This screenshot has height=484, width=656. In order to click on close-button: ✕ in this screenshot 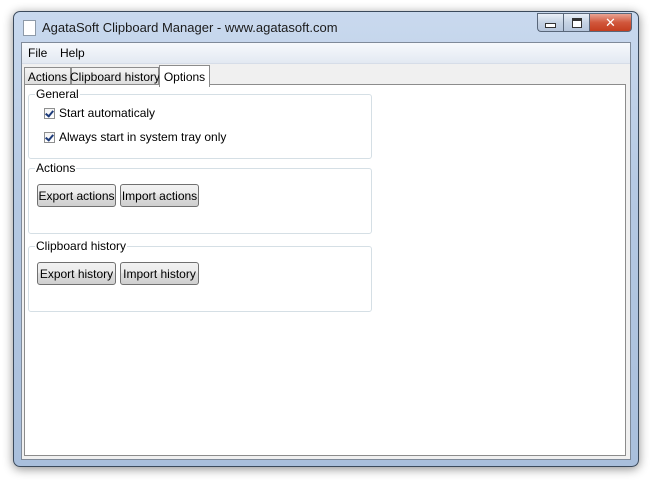, I will do `click(610, 22)`.